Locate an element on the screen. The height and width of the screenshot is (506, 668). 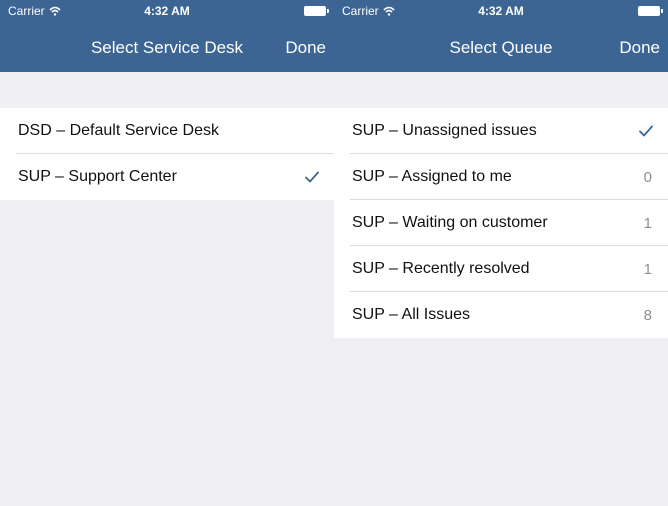
row-label: SUP – Waiting on customer is located at coordinates (450, 222).